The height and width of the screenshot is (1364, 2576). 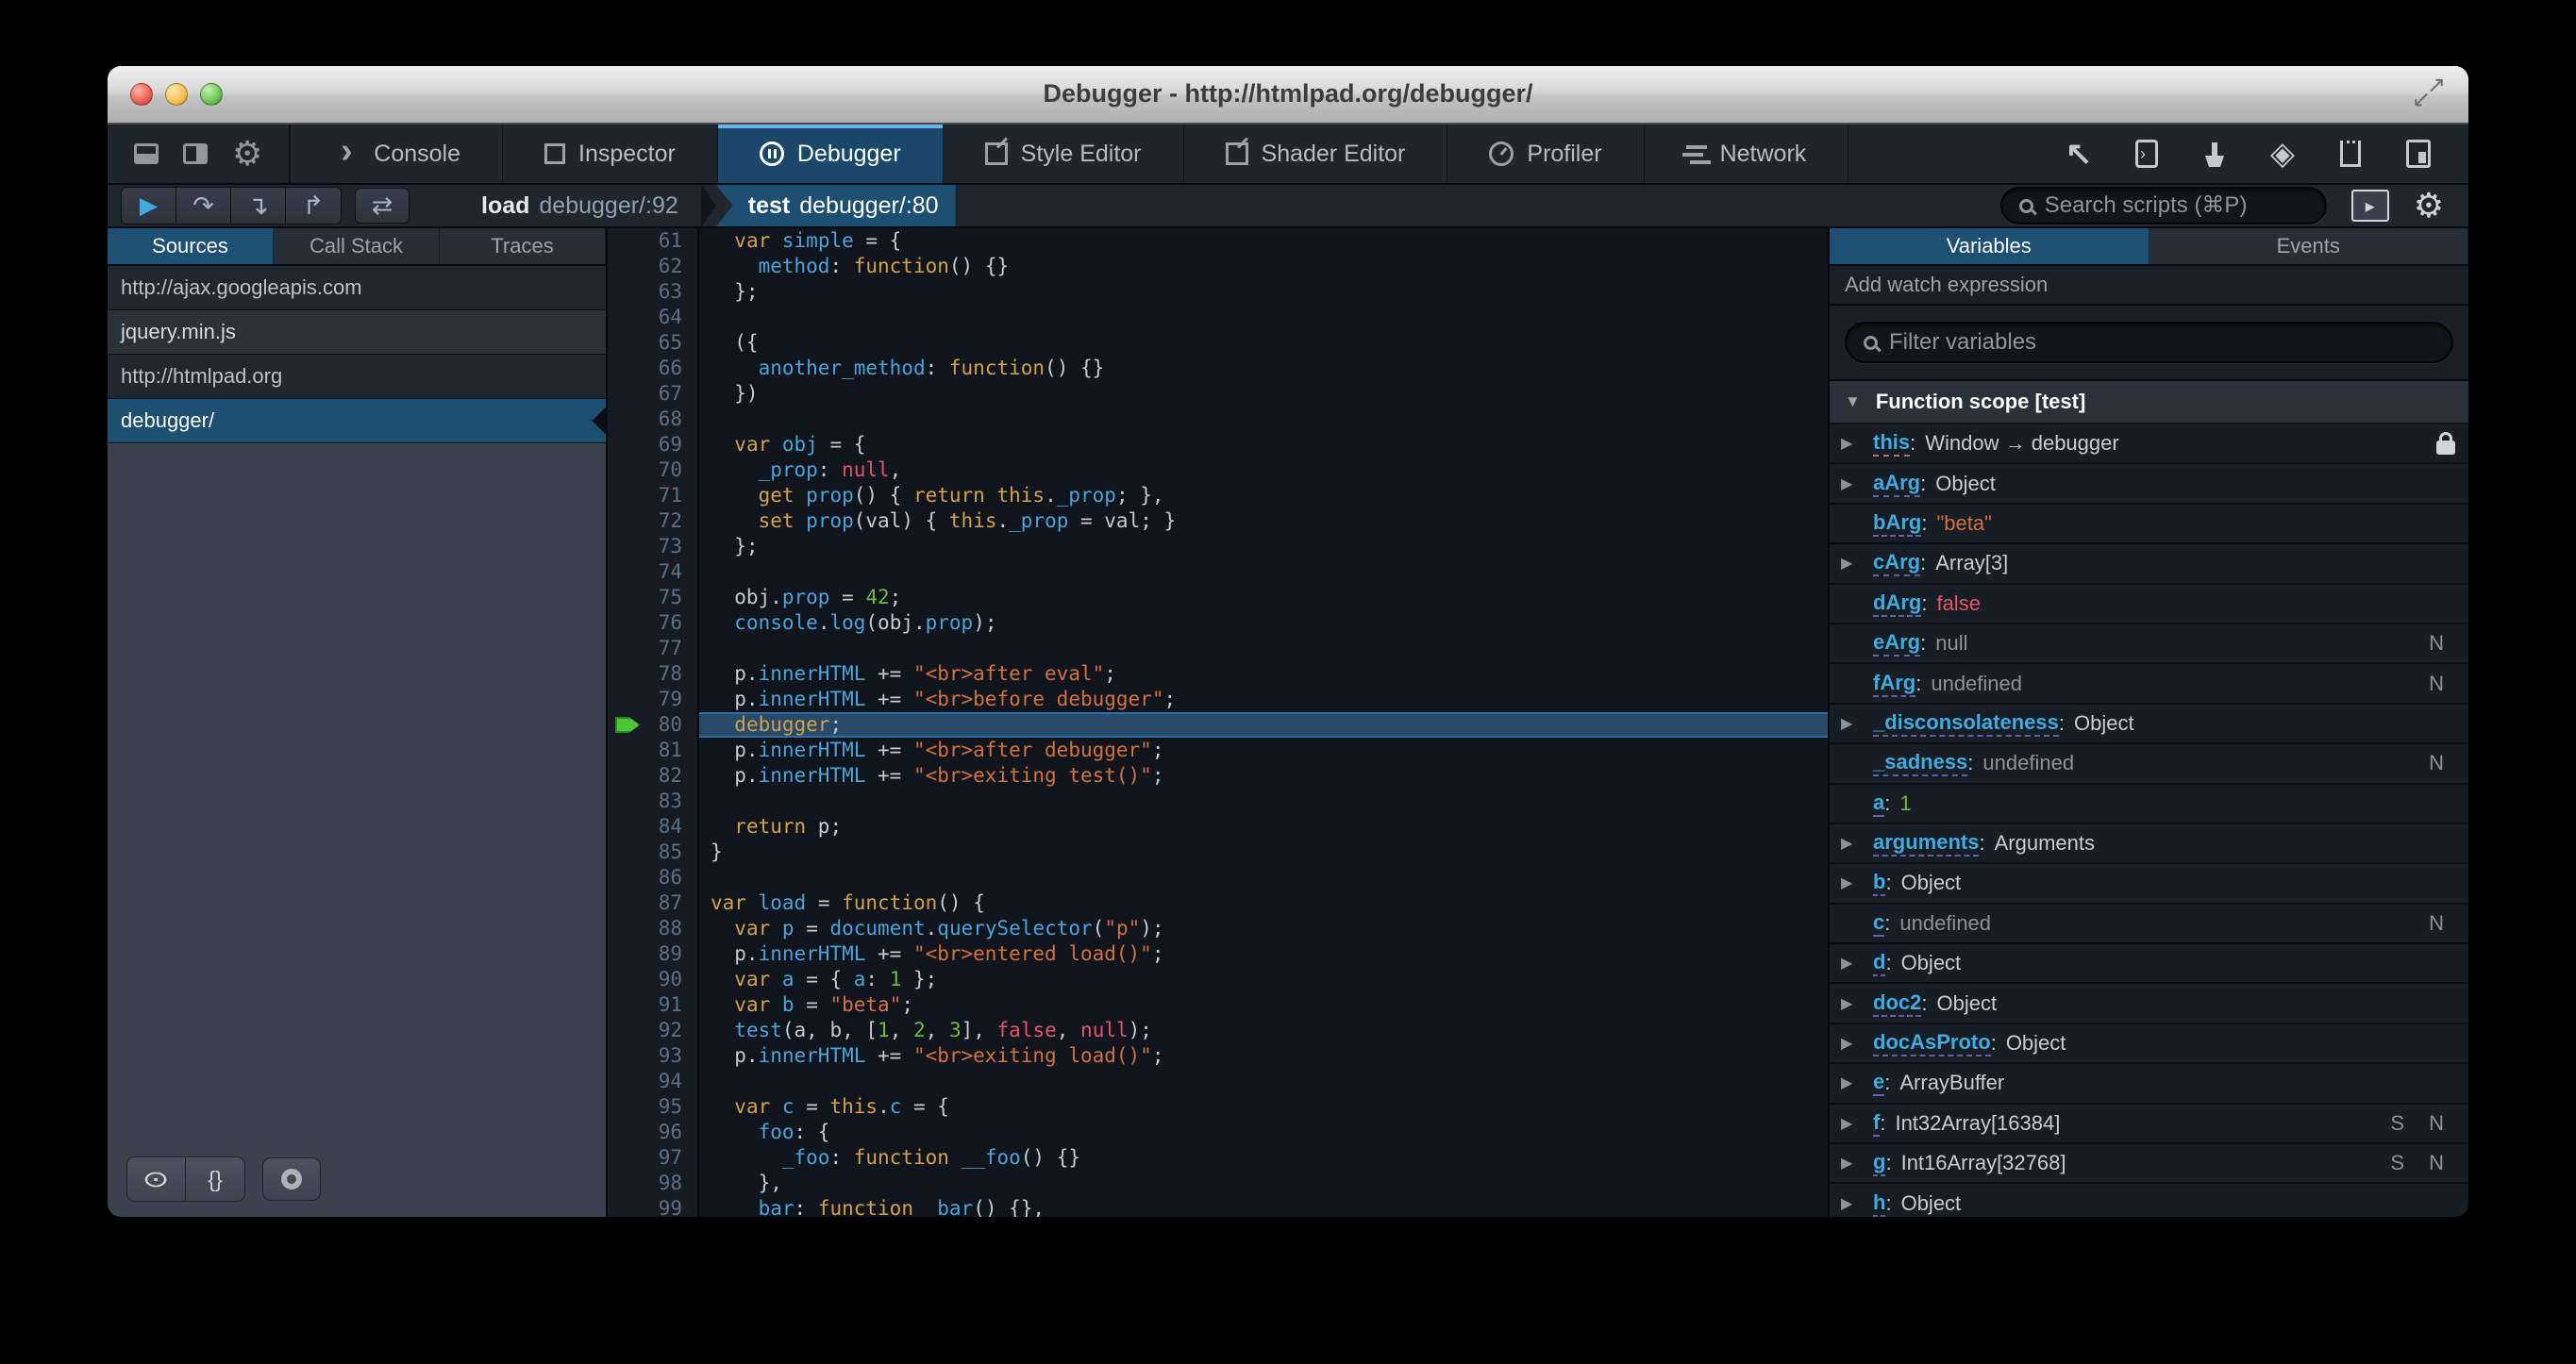 What do you see at coordinates (653, 725) in the screenshot?
I see `line-number: 80` at bounding box center [653, 725].